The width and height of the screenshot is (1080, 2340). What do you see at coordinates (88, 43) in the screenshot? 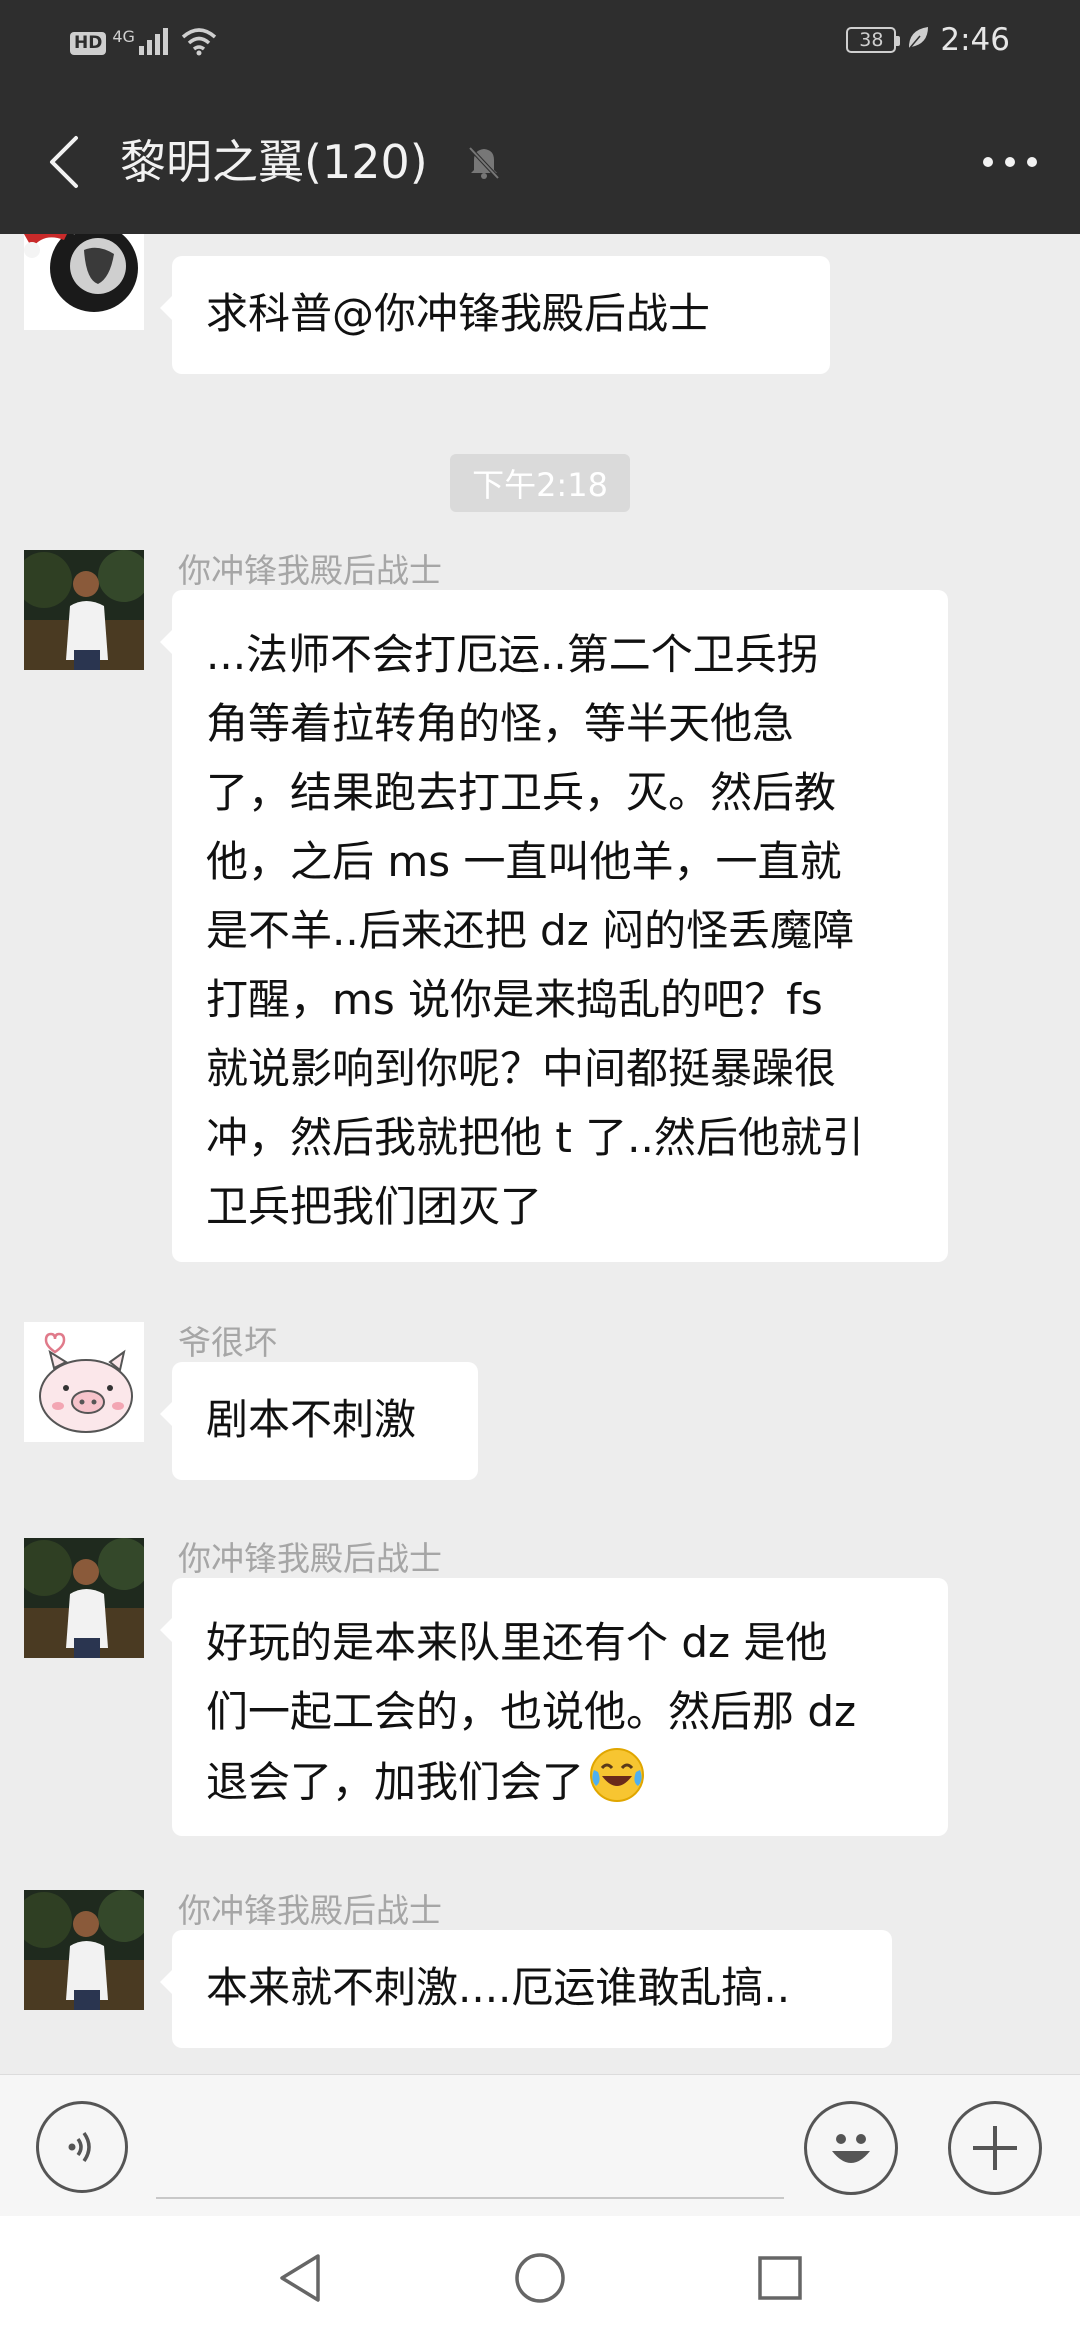
I see `hd-badge: HD` at bounding box center [88, 43].